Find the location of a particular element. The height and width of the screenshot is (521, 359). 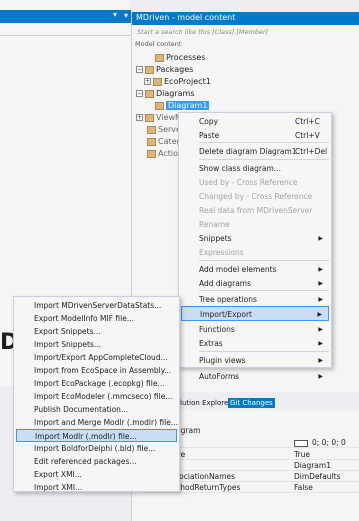

context-menu-item: Copy Ctrl+C is located at coordinates (255, 121).